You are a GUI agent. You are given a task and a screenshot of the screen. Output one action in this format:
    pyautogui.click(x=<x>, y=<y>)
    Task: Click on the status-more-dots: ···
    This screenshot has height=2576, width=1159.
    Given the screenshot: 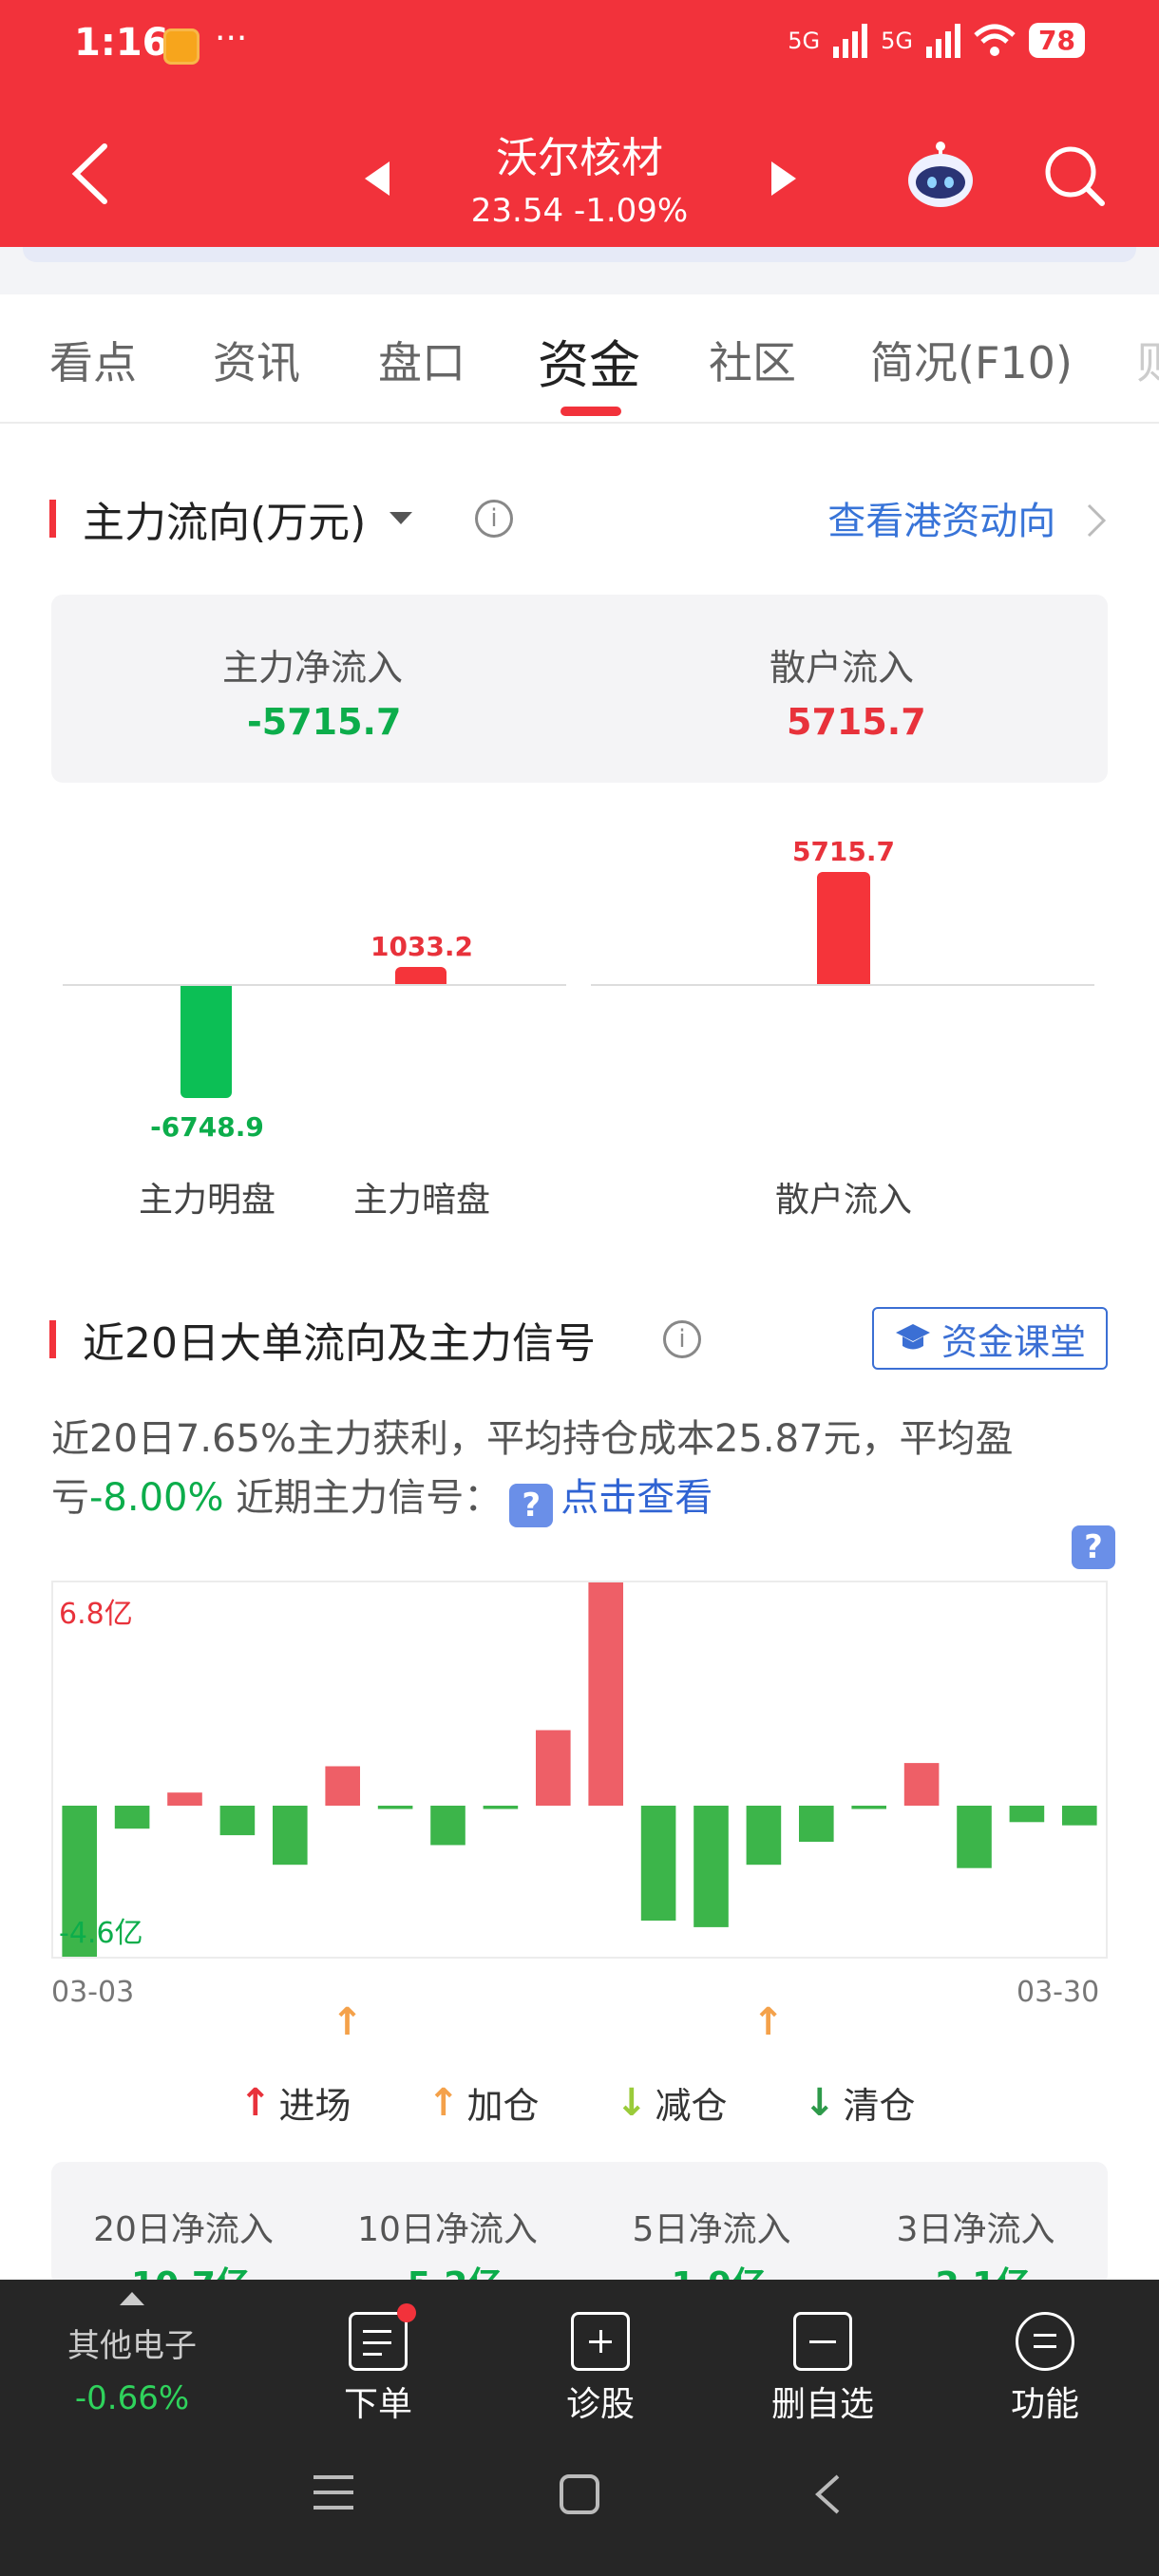 What is the action you would take?
    pyautogui.click(x=231, y=38)
    